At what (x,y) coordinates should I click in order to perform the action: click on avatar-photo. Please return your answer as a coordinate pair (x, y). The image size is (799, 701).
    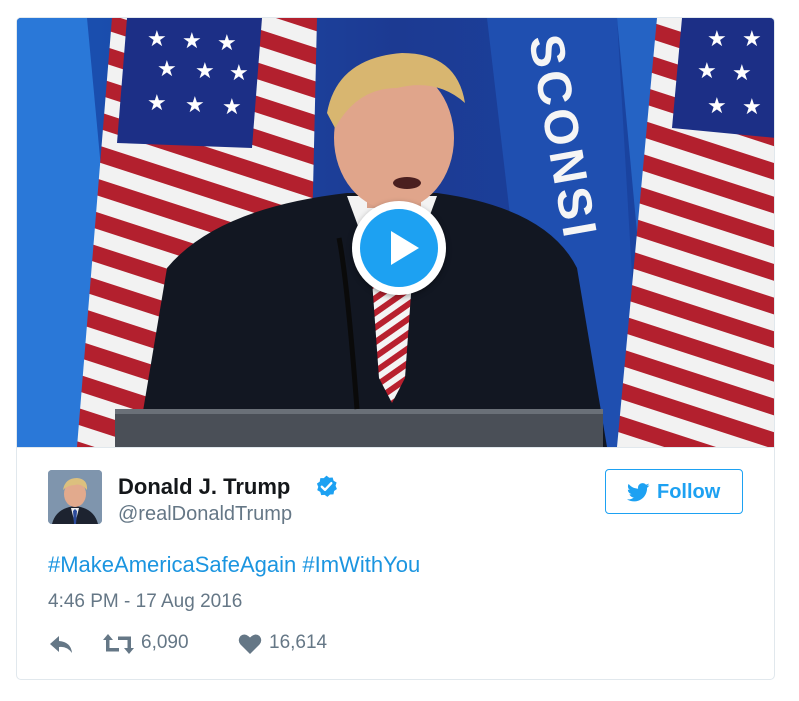
    Looking at the image, I should click on (75, 497).